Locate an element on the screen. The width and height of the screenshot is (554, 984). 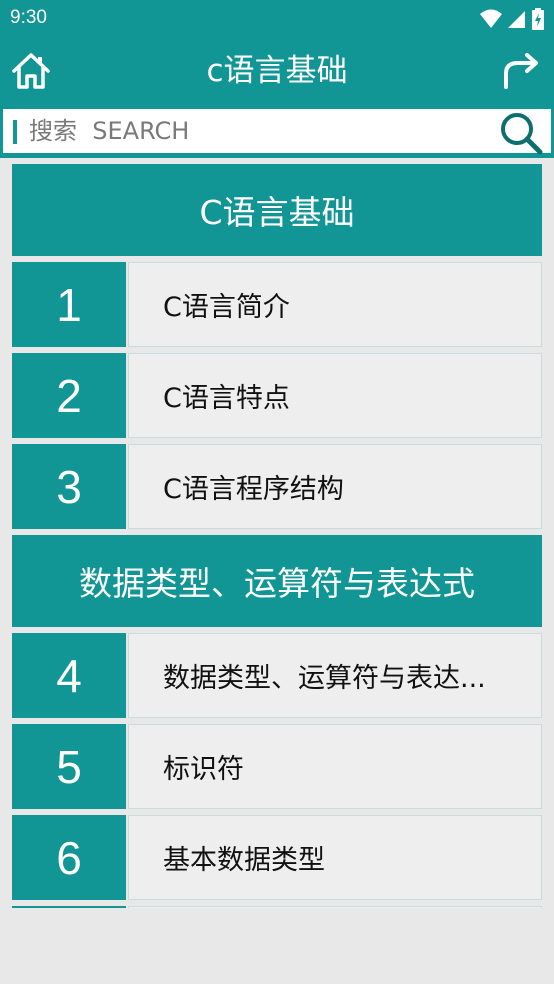
wifi-icon is located at coordinates (491, 18).